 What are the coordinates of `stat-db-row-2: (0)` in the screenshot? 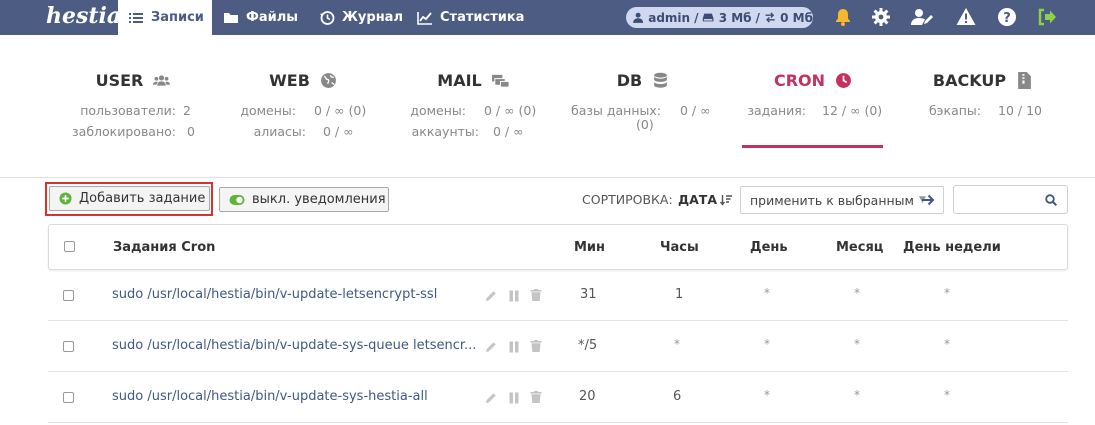 It's located at (645, 124).